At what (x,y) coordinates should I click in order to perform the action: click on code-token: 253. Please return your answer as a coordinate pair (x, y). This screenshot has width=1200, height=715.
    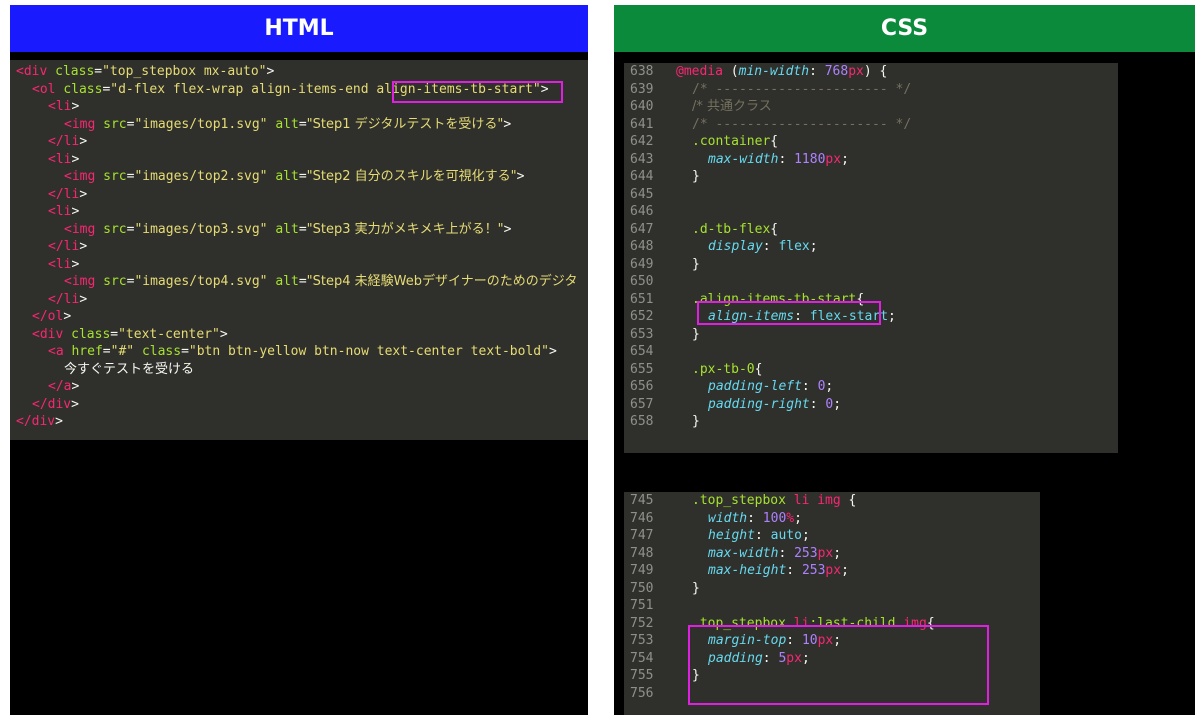
    Looking at the image, I should click on (806, 553).